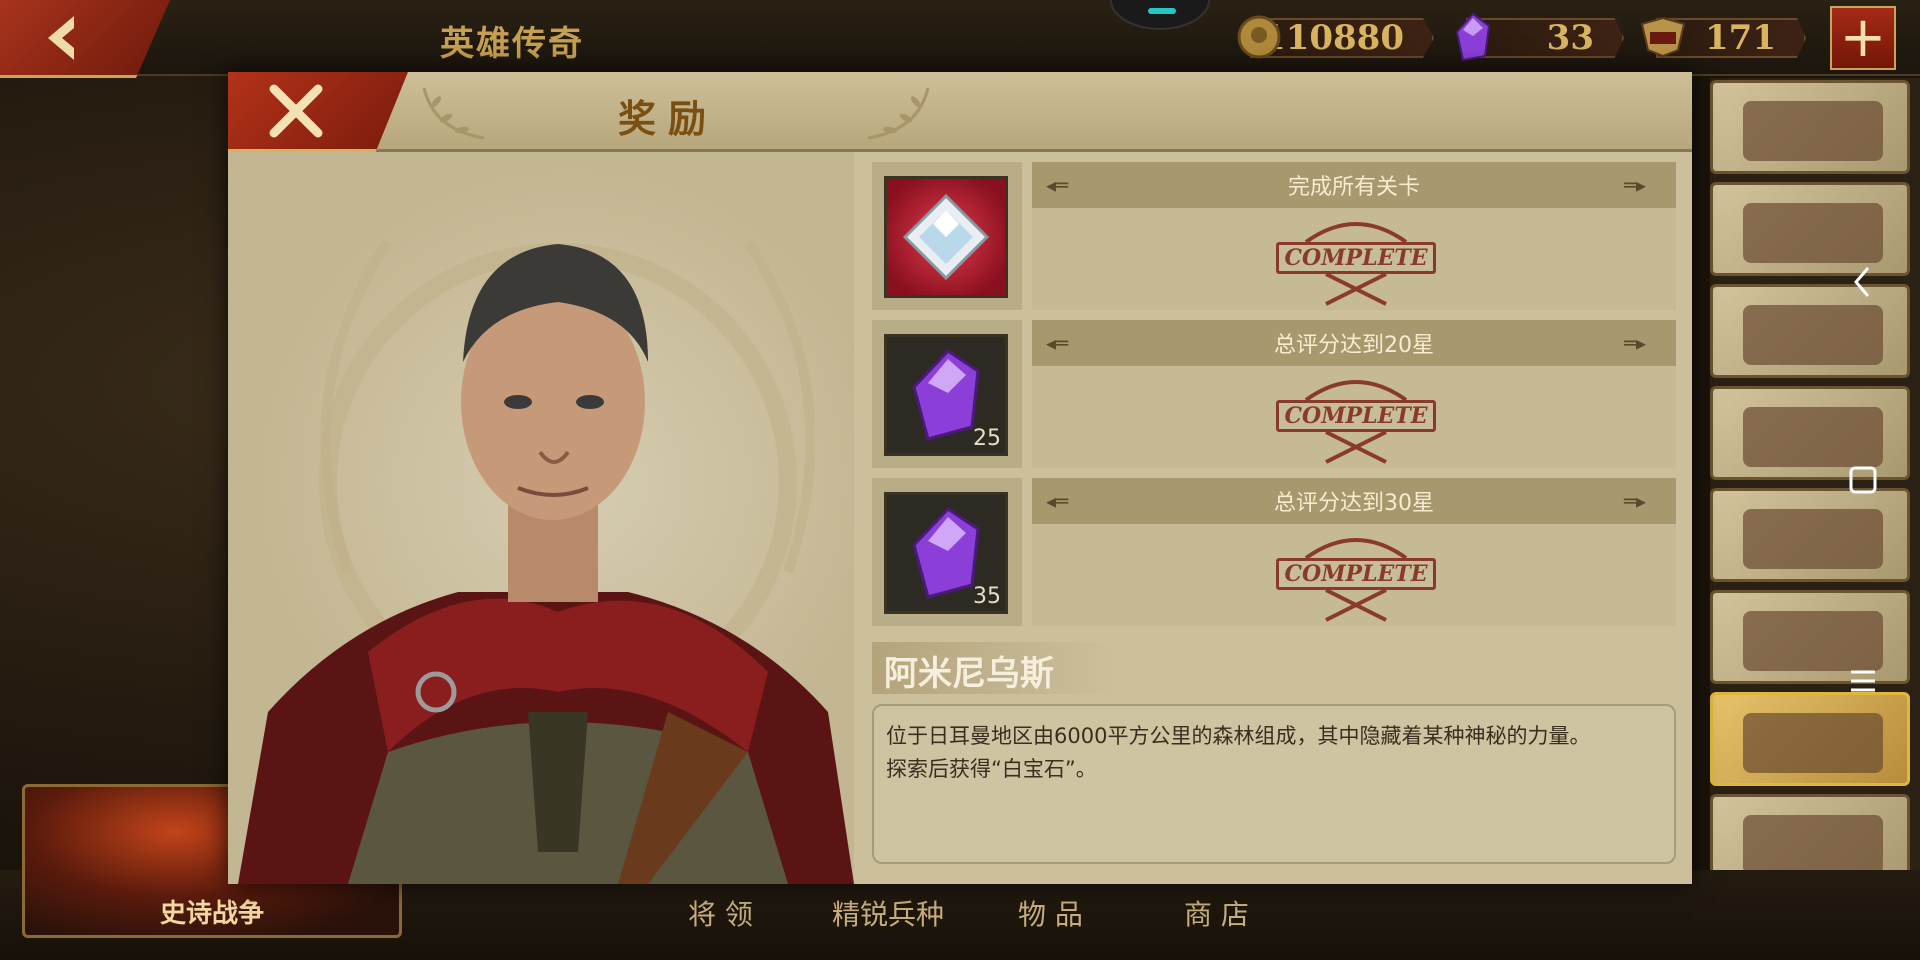 This screenshot has height=960, width=1920. Describe the element at coordinates (85, 39) in the screenshot. I see `back-button` at that location.